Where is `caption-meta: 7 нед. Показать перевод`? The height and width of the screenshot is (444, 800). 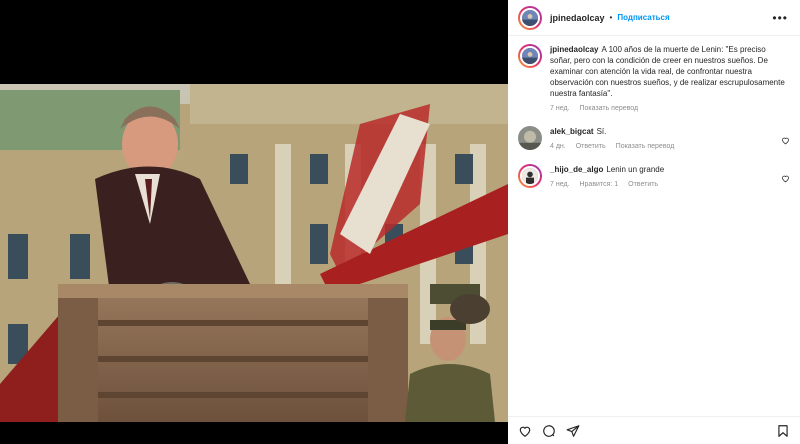 caption-meta: 7 нед. Показать перевод is located at coordinates (668, 108).